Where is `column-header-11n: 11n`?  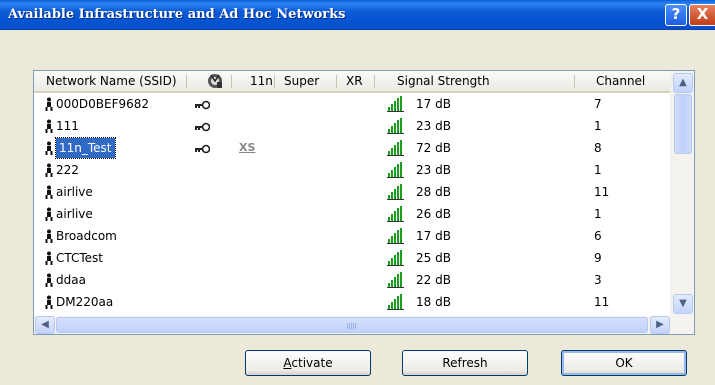
column-header-11n: 11n is located at coordinates (261, 81).